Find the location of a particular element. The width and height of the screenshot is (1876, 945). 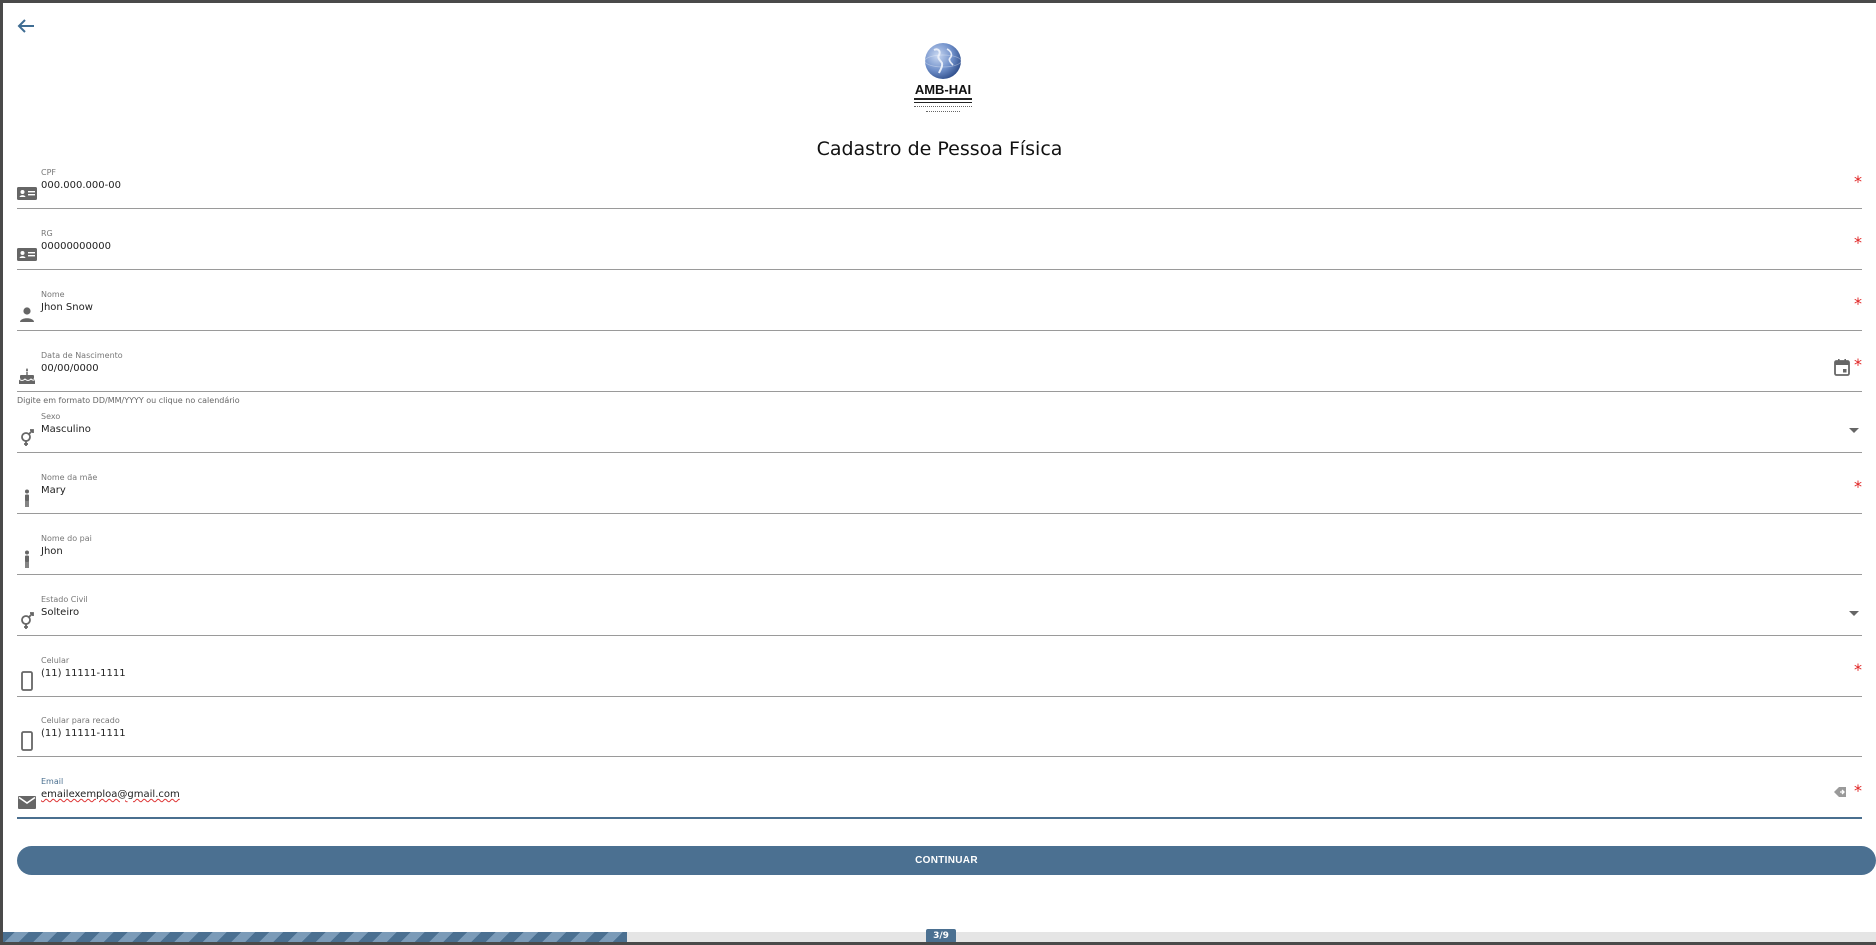

cake-icon is located at coordinates (27, 376).